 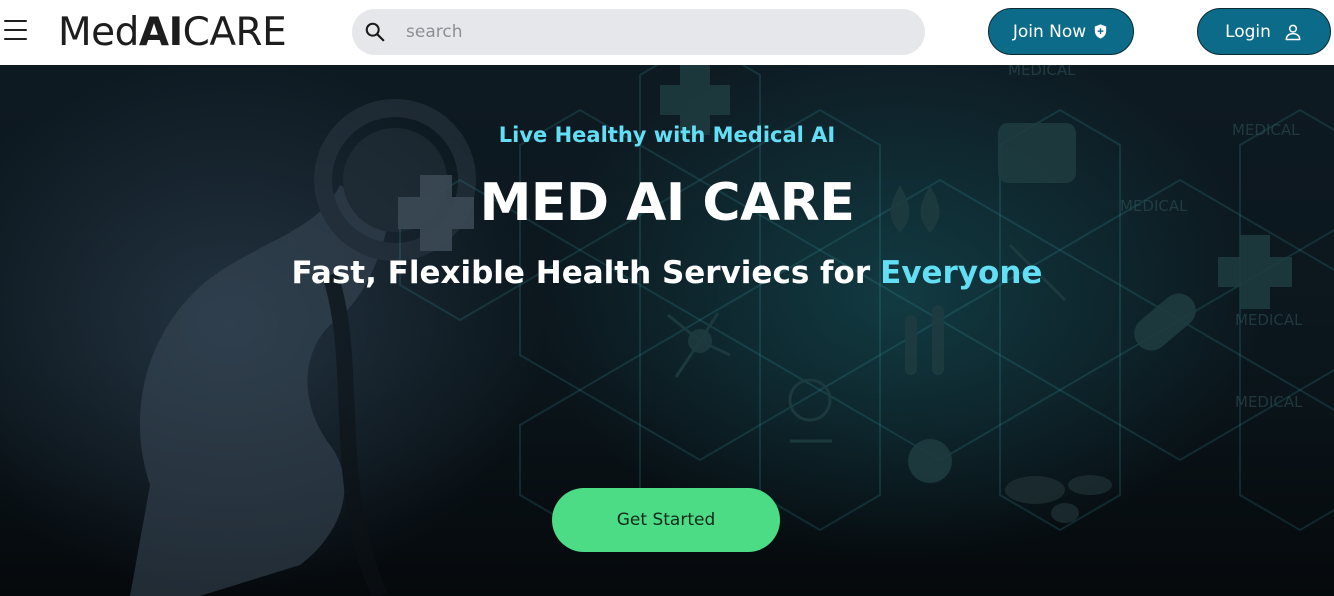 I want to click on top-navbar: MedAICARE Join Now Login, so click(x=667, y=32).